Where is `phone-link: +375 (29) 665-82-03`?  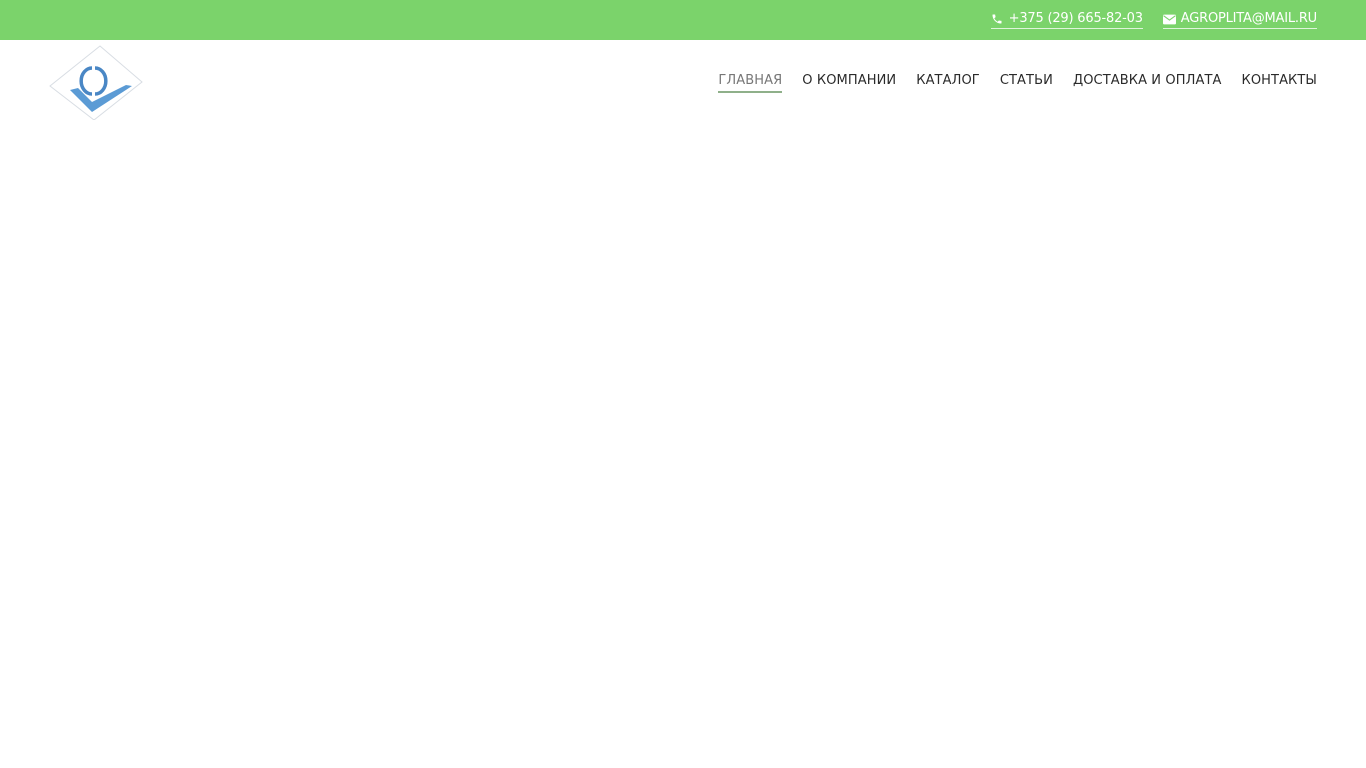 phone-link: +375 (29) 665-82-03 is located at coordinates (1066, 20).